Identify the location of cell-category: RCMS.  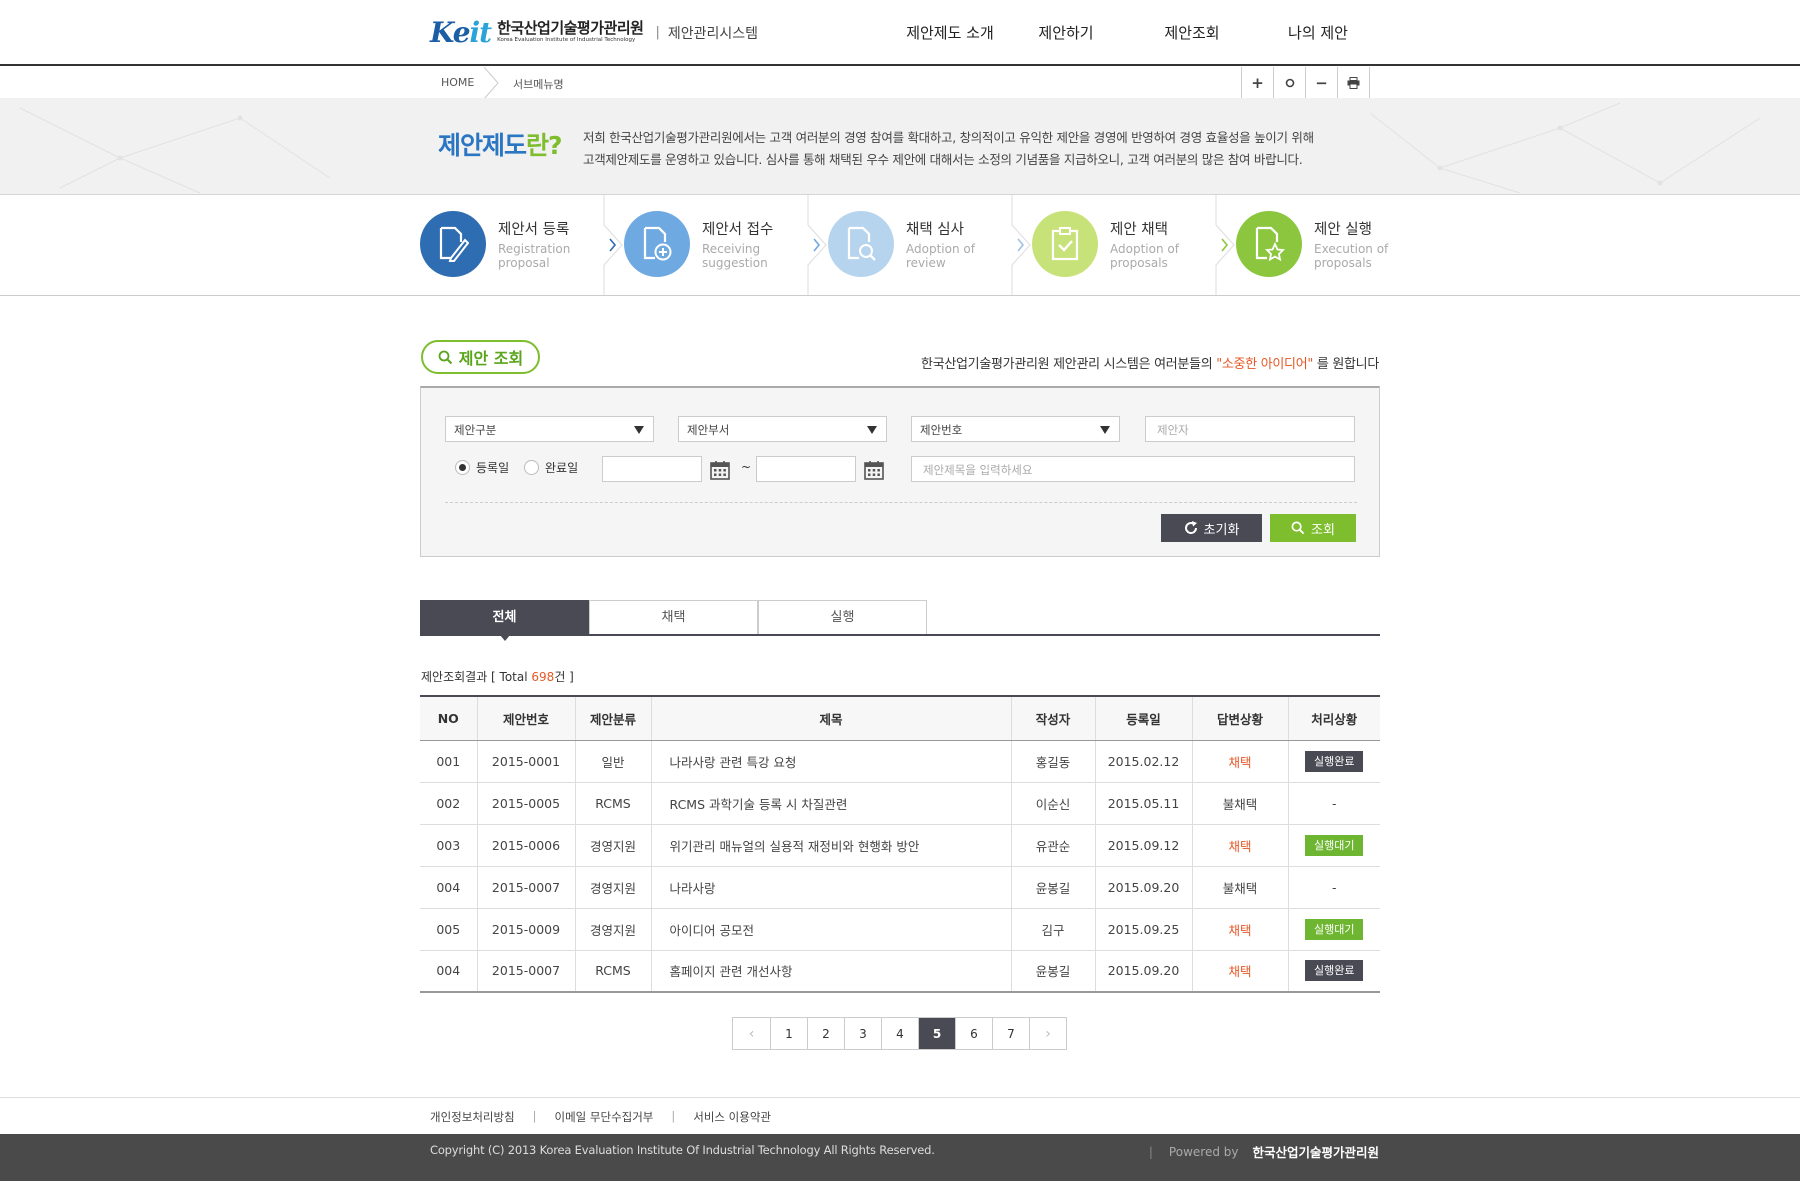
(612, 971).